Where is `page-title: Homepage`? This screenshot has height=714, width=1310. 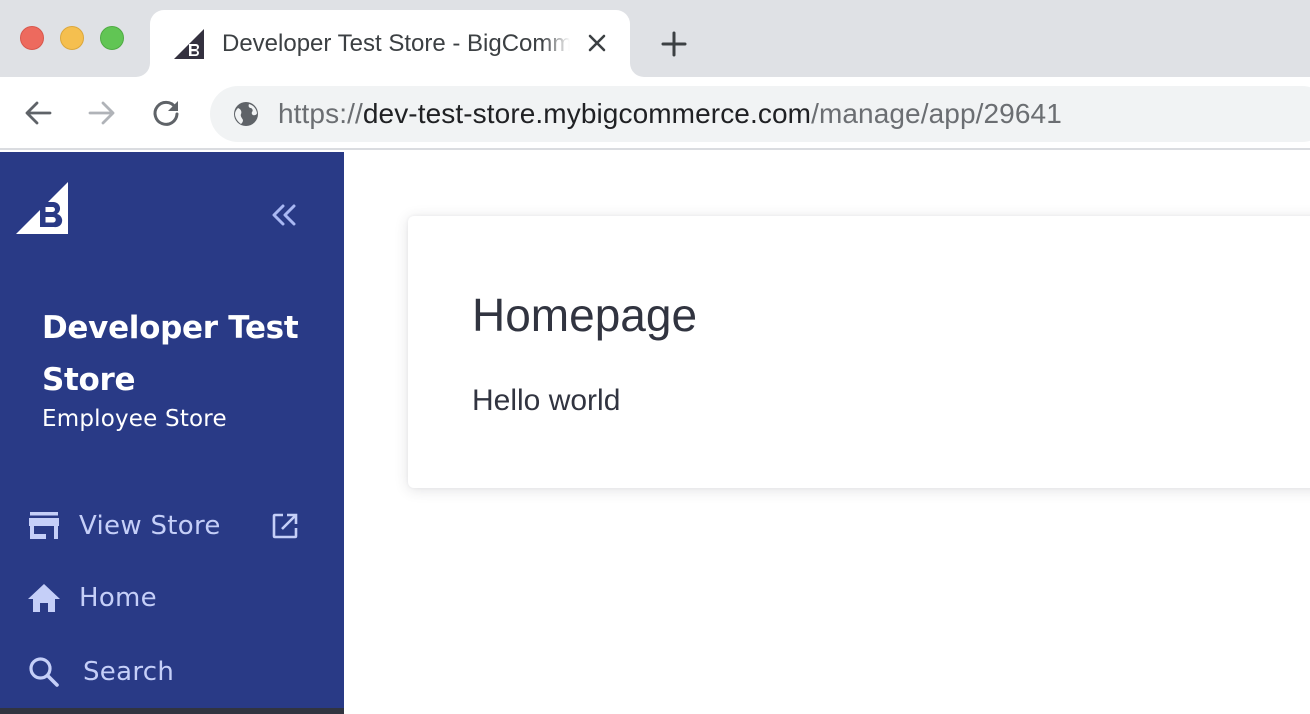 page-title: Homepage is located at coordinates (585, 315).